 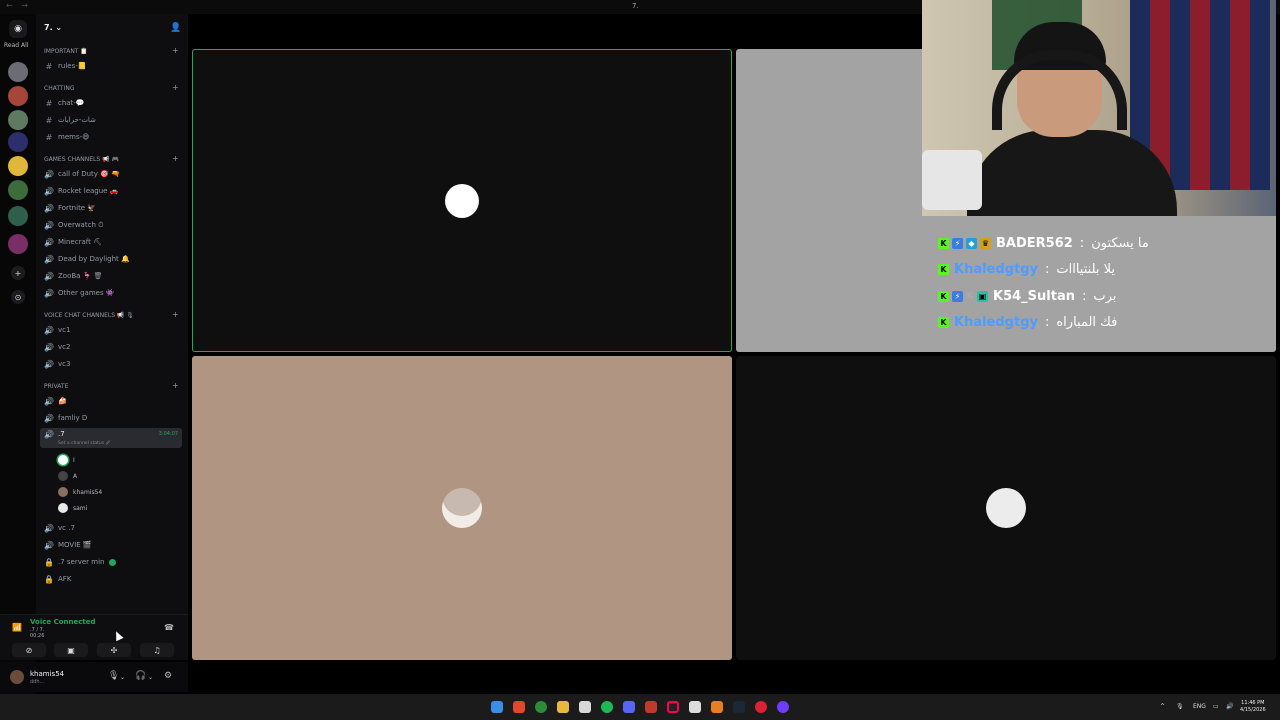 I want to click on voice-user: khamis54, so click(x=80, y=492).